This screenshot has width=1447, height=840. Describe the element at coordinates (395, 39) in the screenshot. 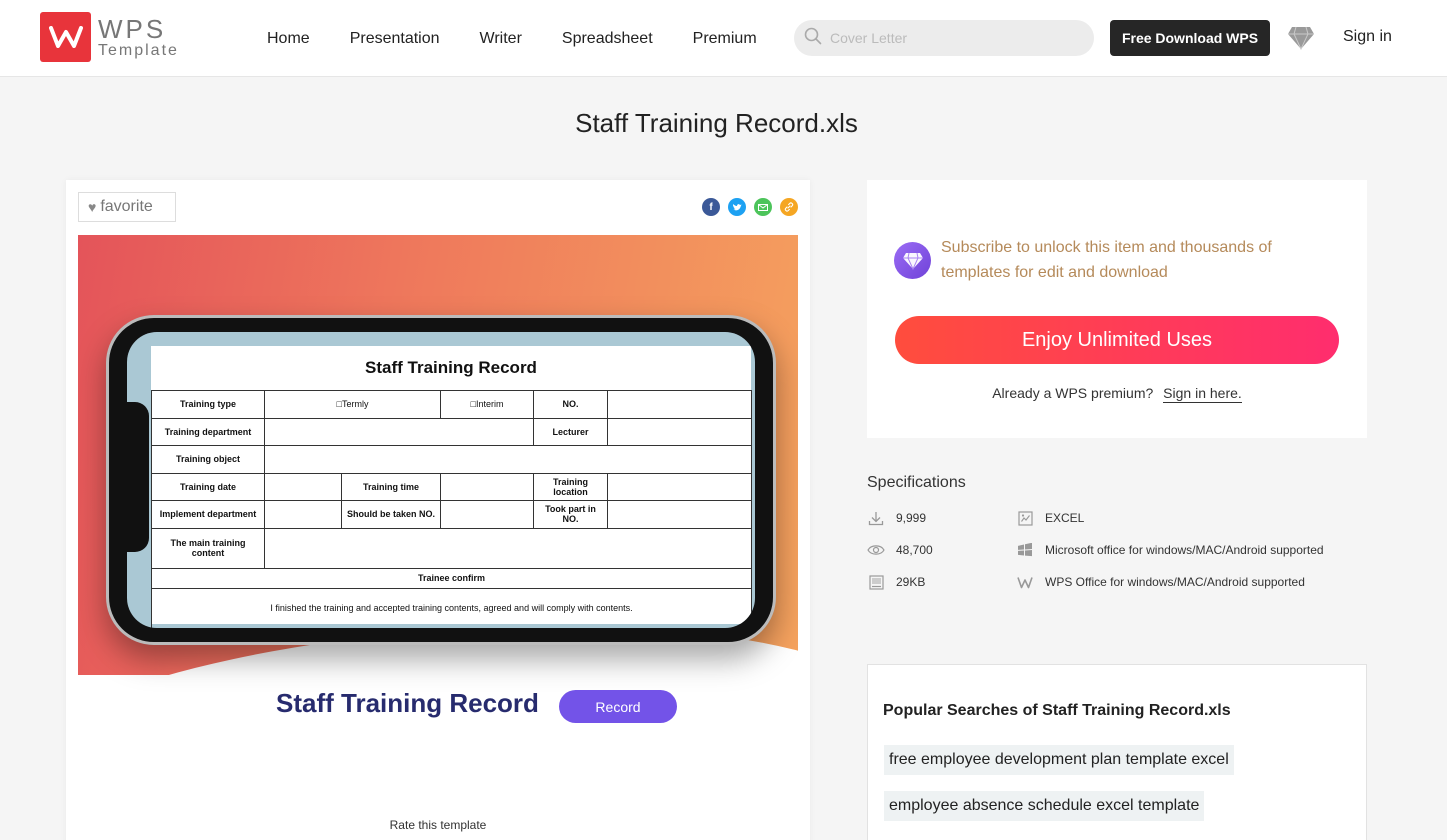

I see `nav-presentation: Presentation` at that location.